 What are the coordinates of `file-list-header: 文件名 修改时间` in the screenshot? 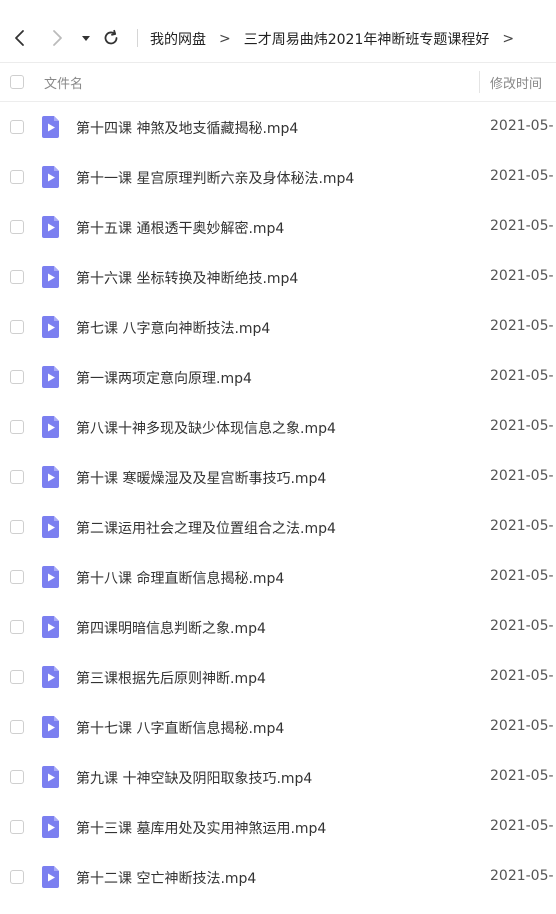 It's located at (278, 82).